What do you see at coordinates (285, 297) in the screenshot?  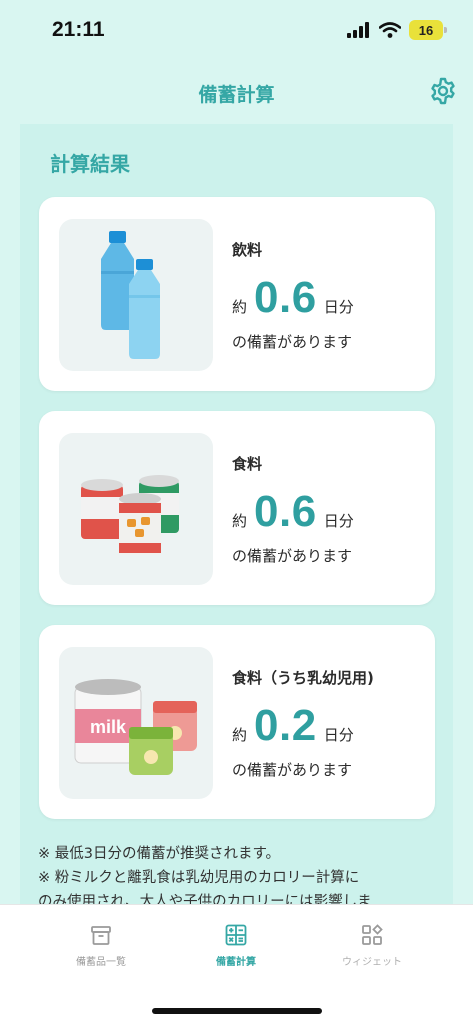 I see `beverage-days-value: 0.6` at bounding box center [285, 297].